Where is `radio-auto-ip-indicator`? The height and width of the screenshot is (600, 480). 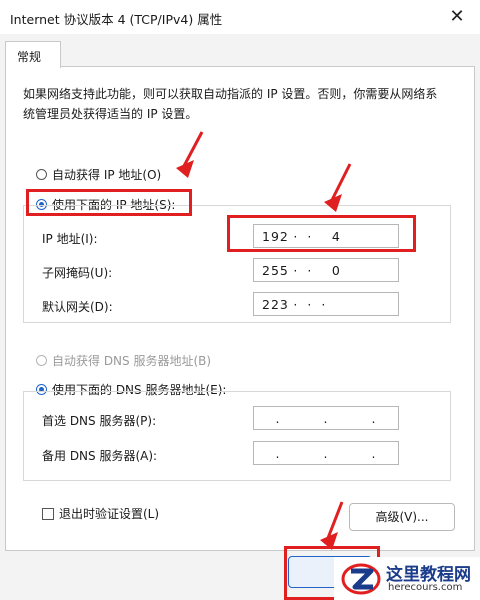 radio-auto-ip-indicator is located at coordinates (41, 174).